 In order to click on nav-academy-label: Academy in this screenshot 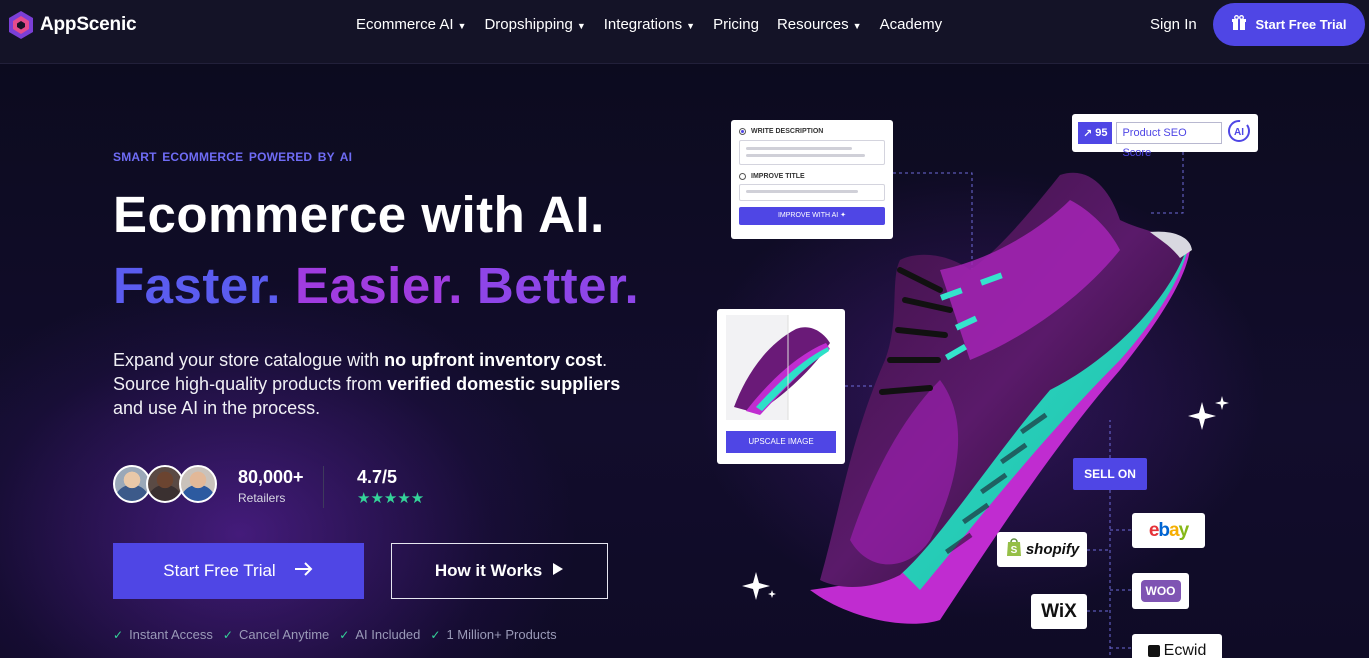, I will do `click(911, 24)`.